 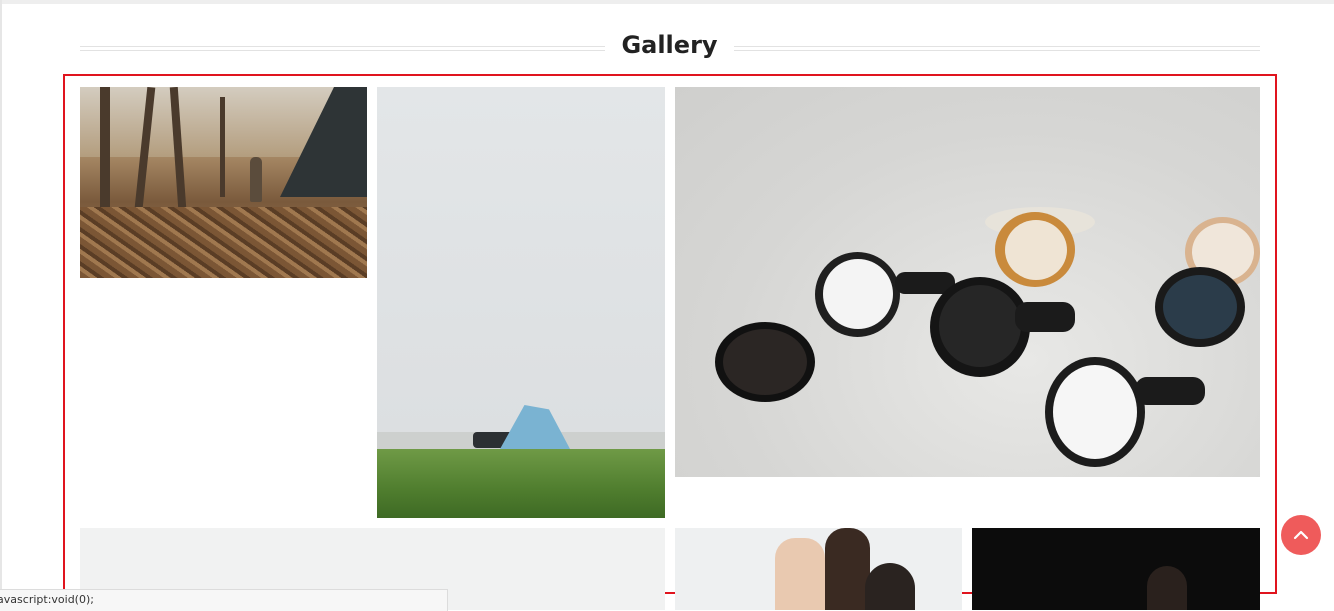 I want to click on section-title: Gallery, so click(x=669, y=45).